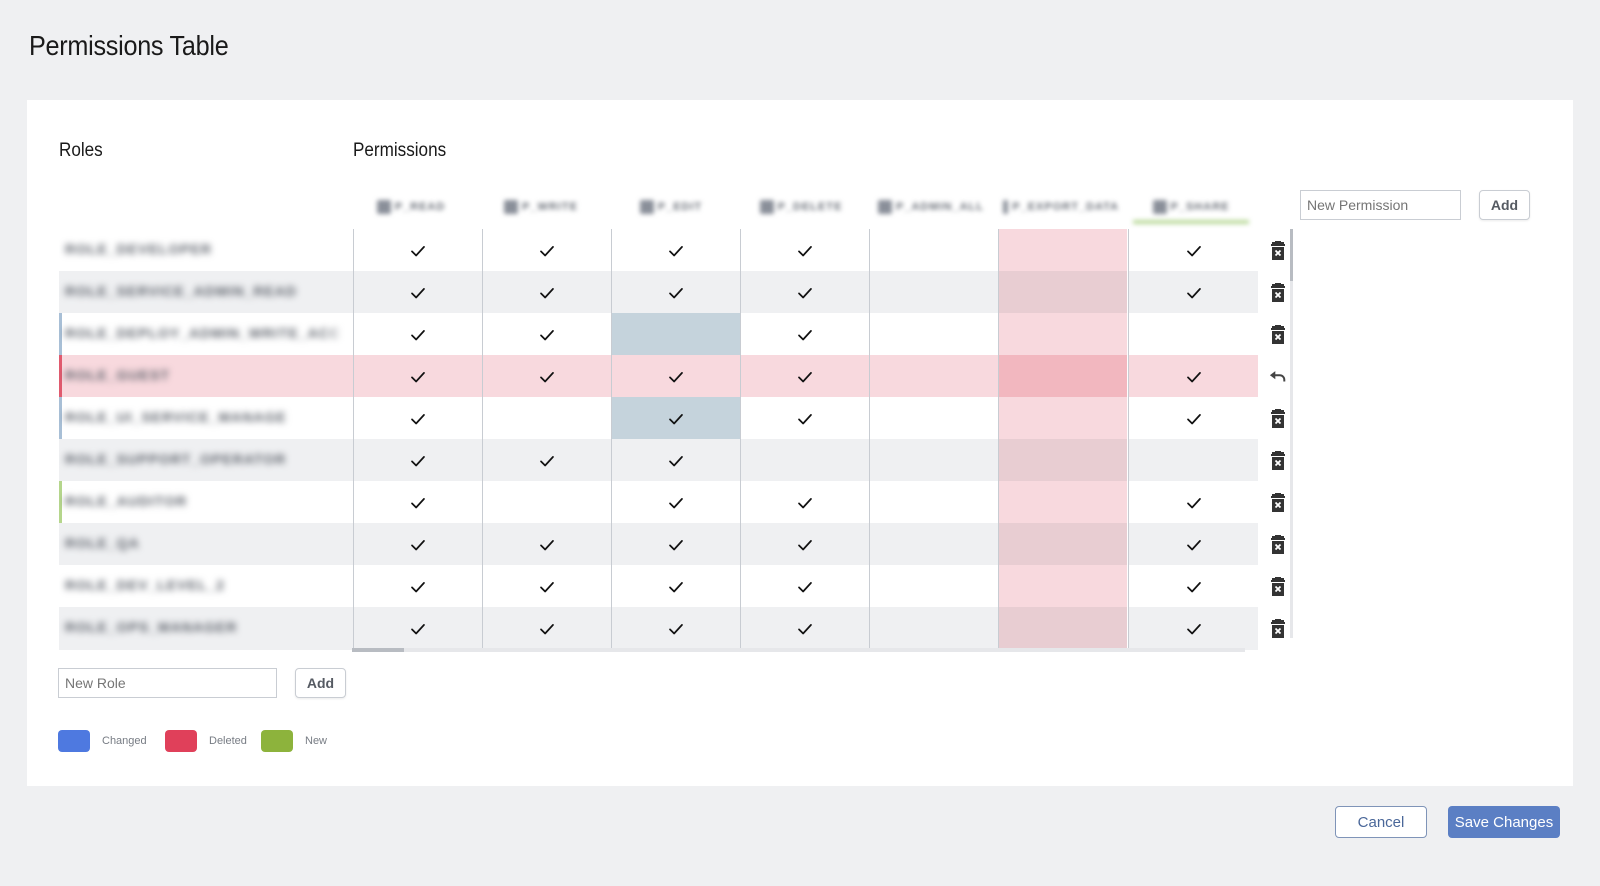 The width and height of the screenshot is (1600, 886). What do you see at coordinates (541, 207) in the screenshot?
I see `column-header-2: P_WRITE` at bounding box center [541, 207].